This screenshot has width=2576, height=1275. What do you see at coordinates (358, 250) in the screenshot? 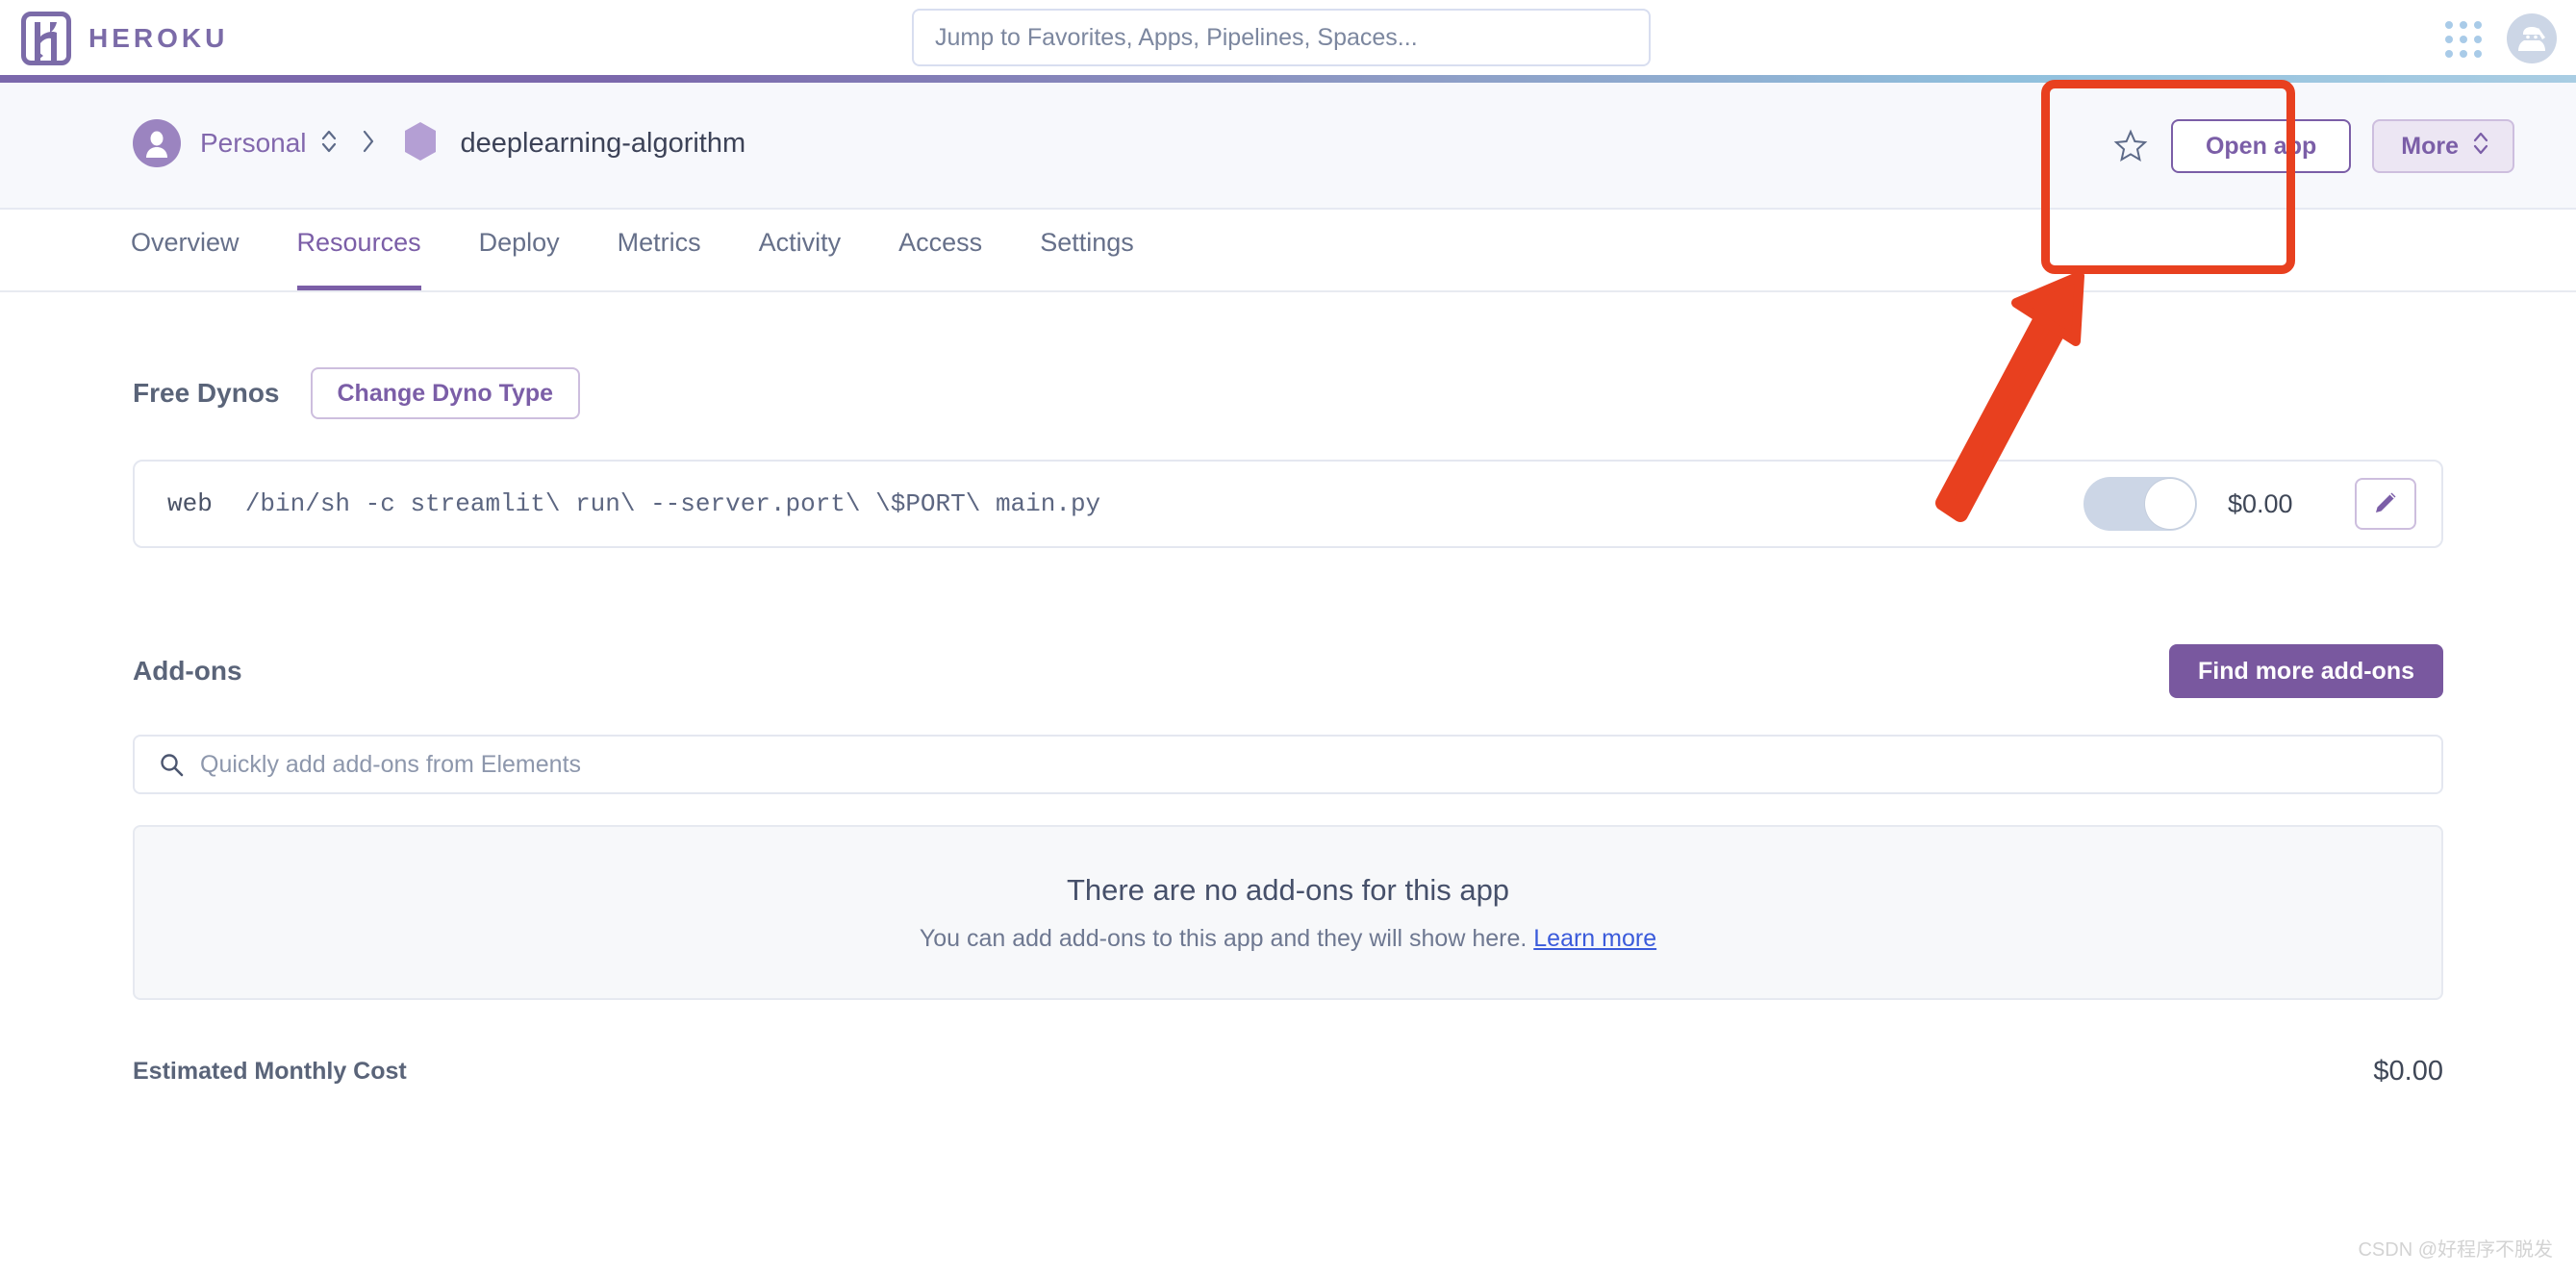
I see `tab-resources: Resources` at bounding box center [358, 250].